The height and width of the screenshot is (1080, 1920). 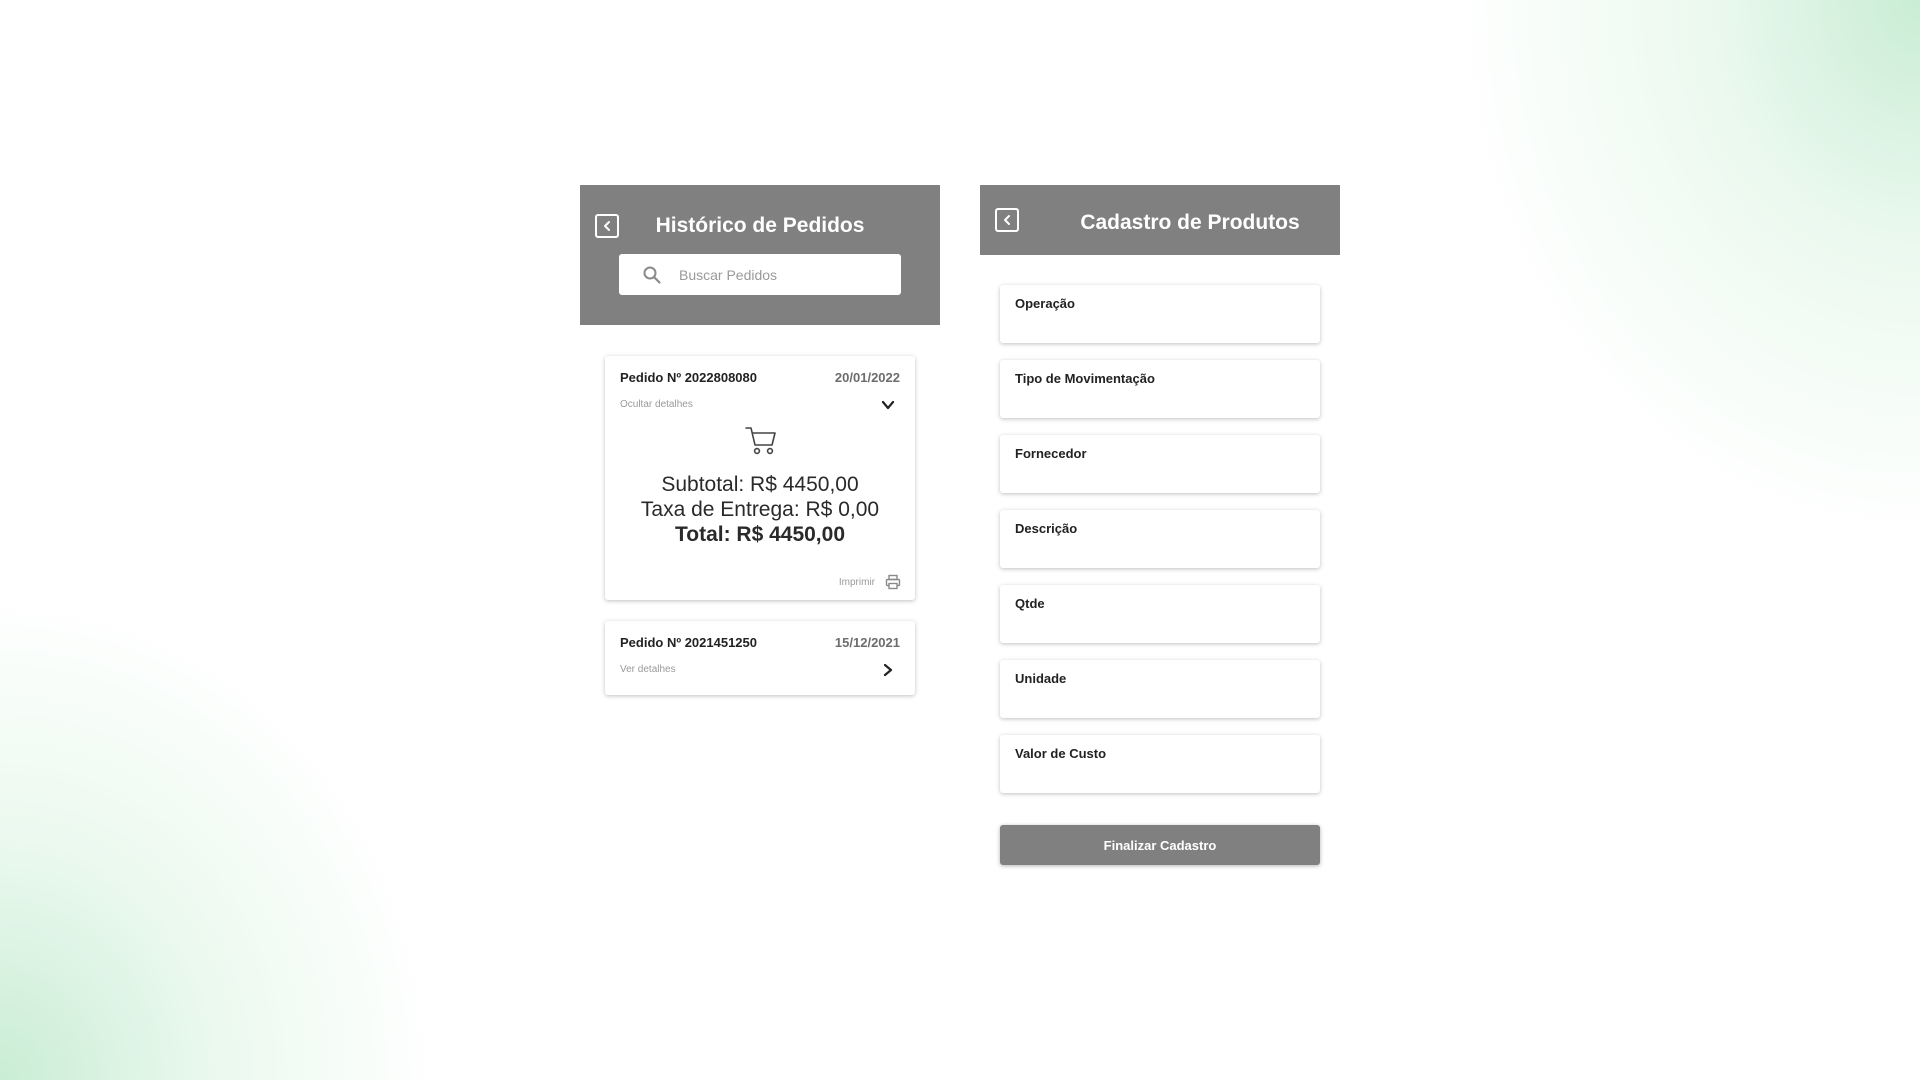 What do you see at coordinates (652, 275) in the screenshot?
I see `search-icon` at bounding box center [652, 275].